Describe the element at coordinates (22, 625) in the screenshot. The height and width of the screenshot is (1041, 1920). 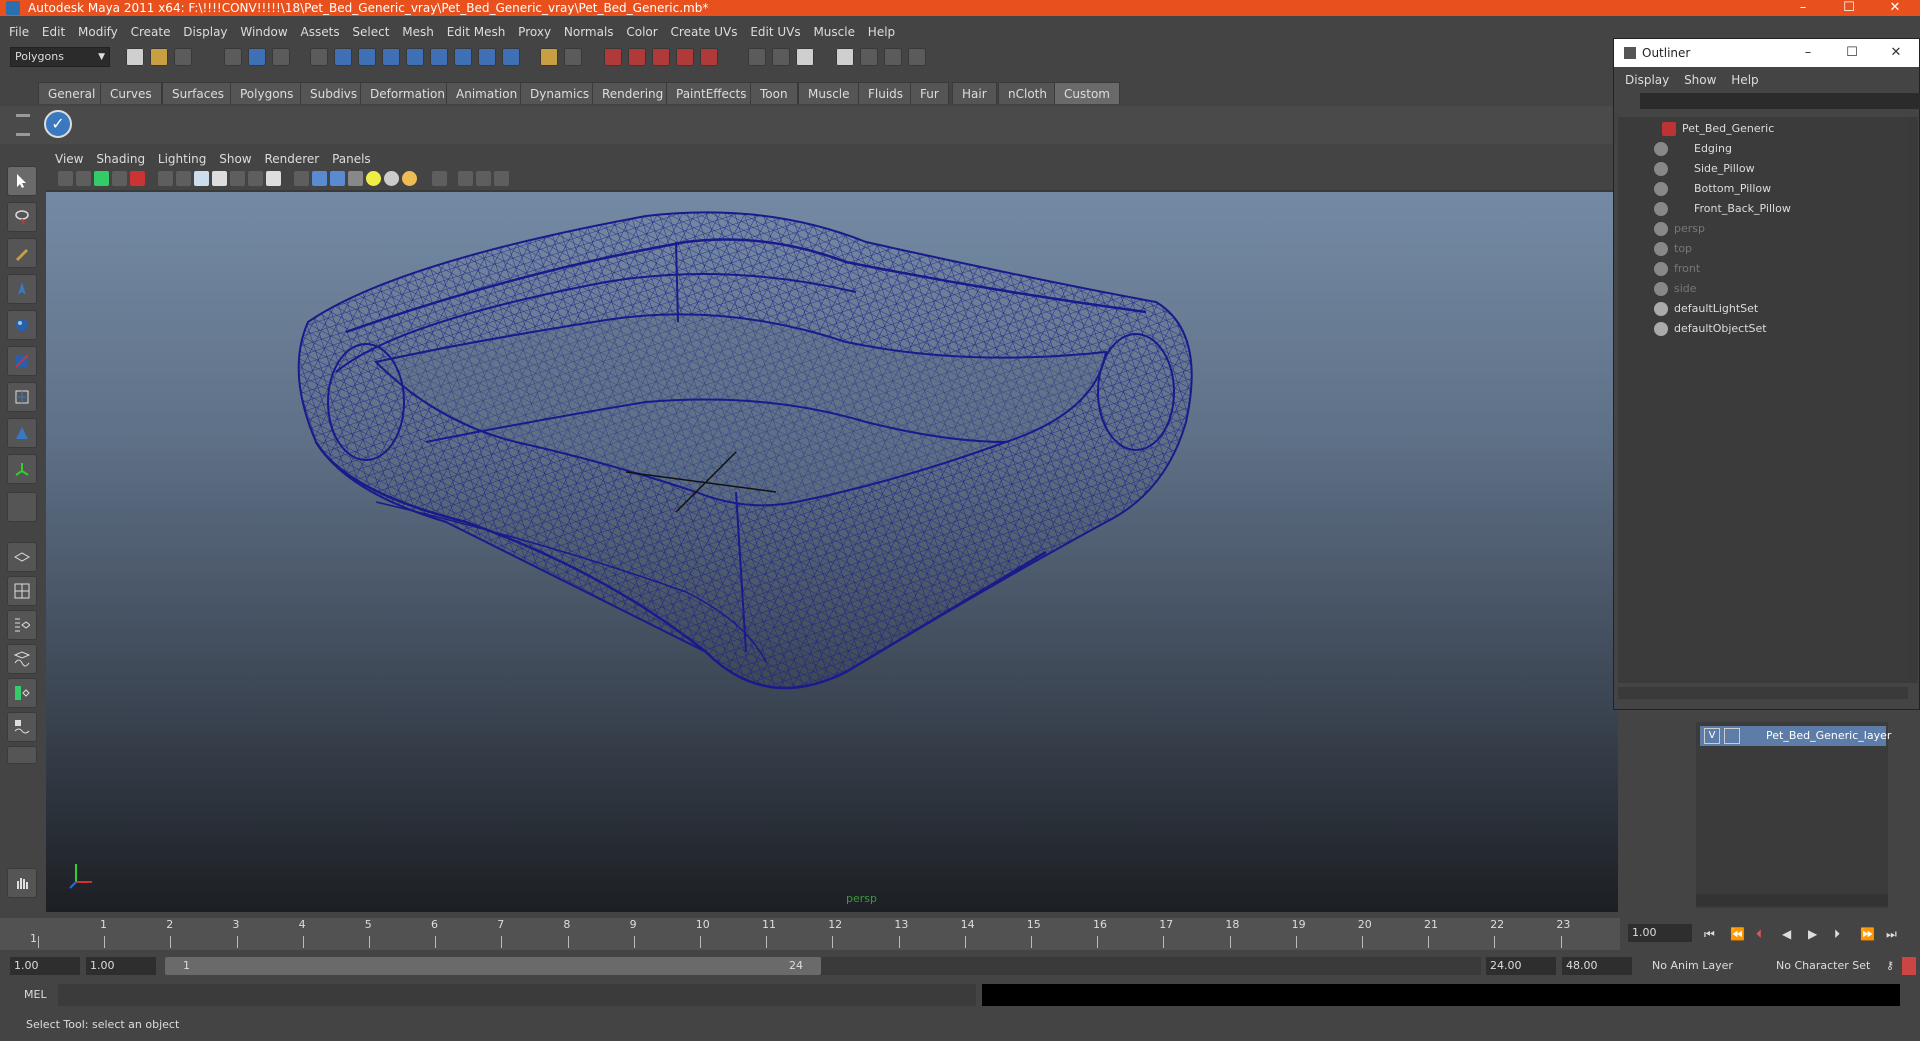
I see `outliner-persp-layout-icon` at that location.